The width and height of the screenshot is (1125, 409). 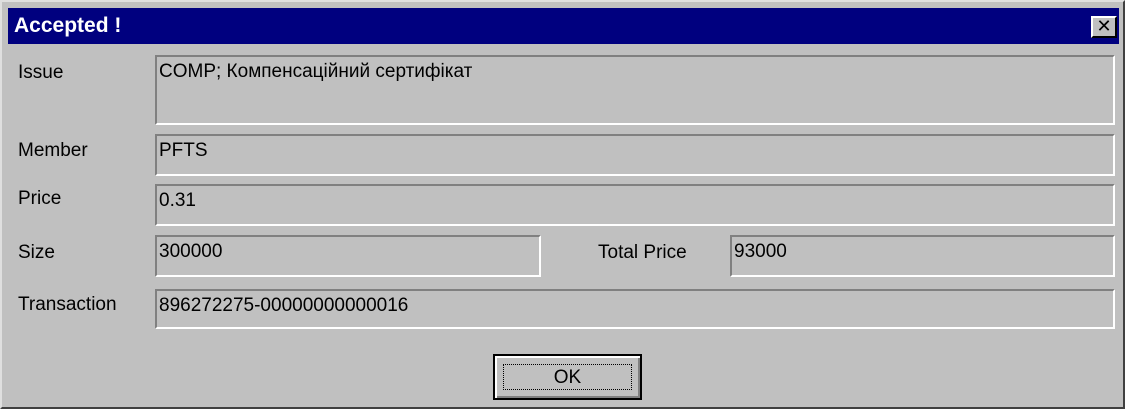 I want to click on size-field: 300000, so click(x=348, y=256).